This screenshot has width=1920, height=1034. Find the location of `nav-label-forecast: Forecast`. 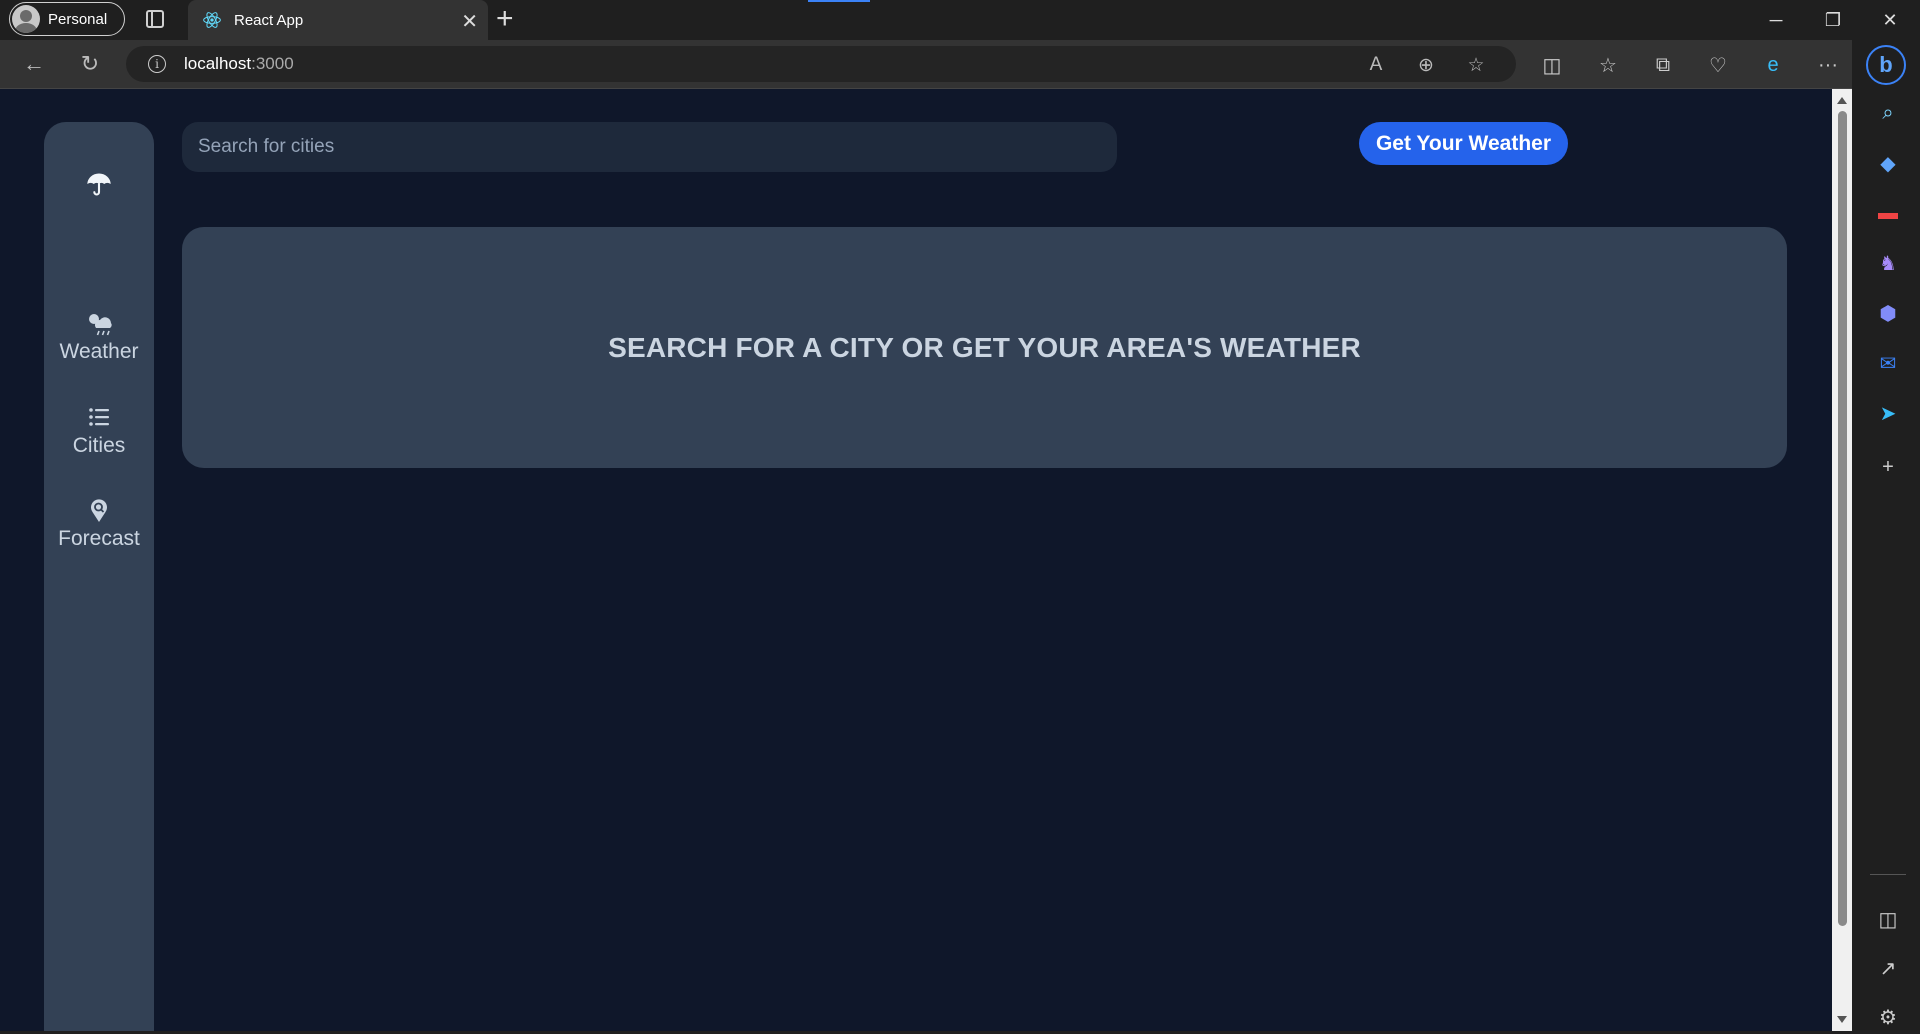

nav-label-forecast: Forecast is located at coordinates (99, 538).